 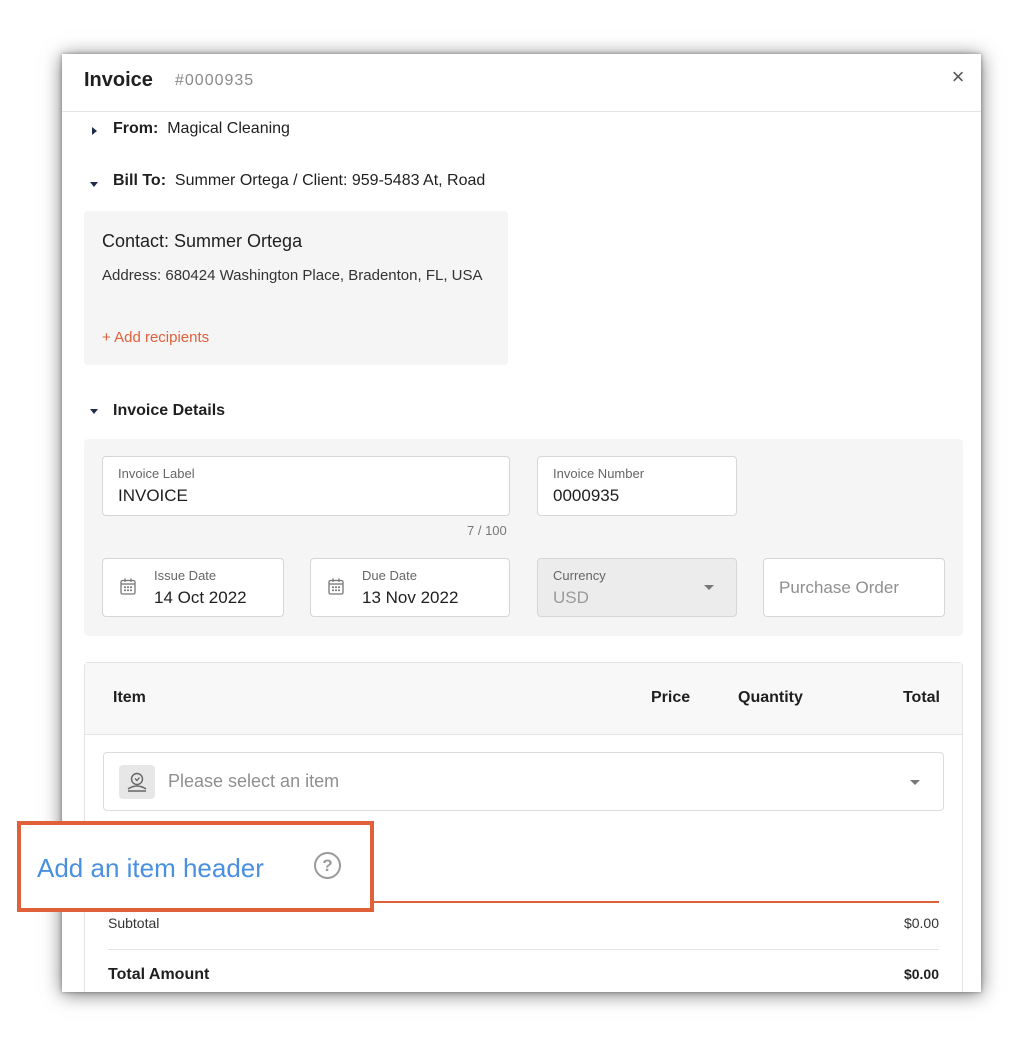 I want to click on purchase-order-field: Purchase Order, so click(x=854, y=587).